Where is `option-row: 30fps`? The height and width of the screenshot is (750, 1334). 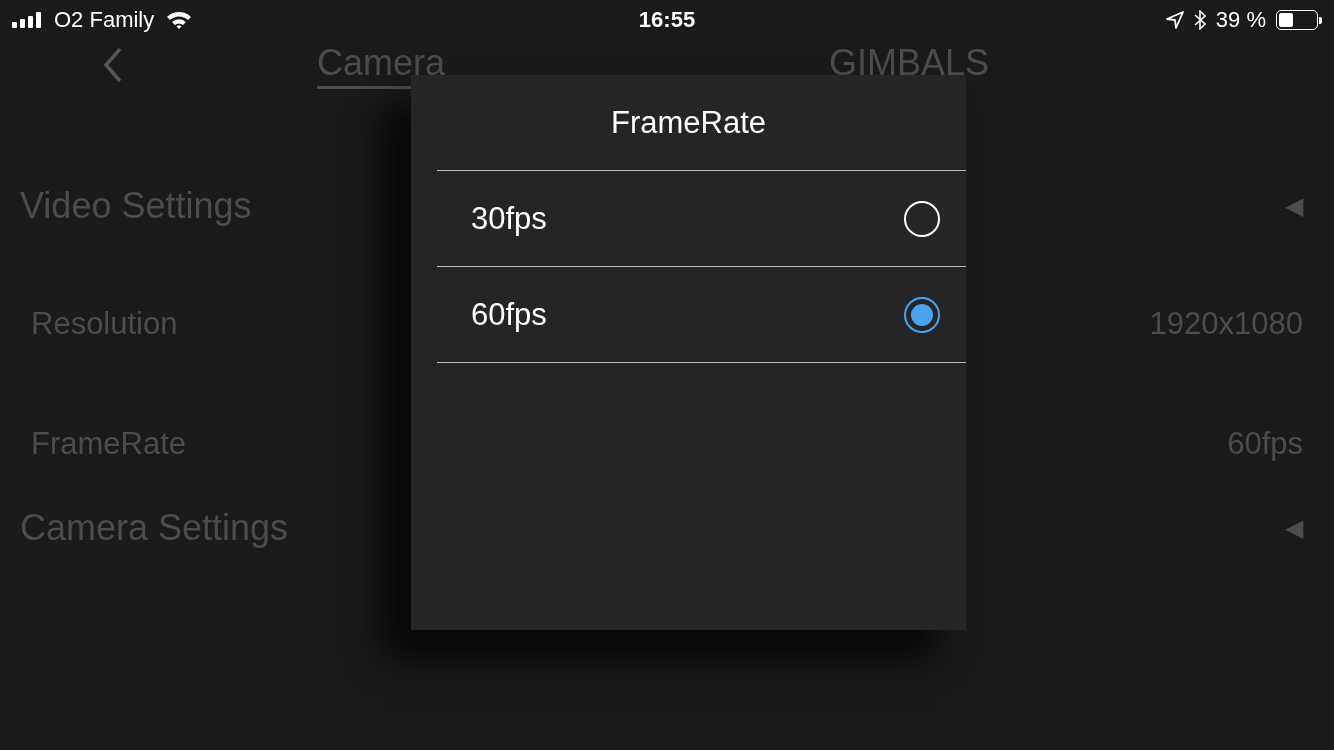
option-row: 30fps is located at coordinates (701, 219).